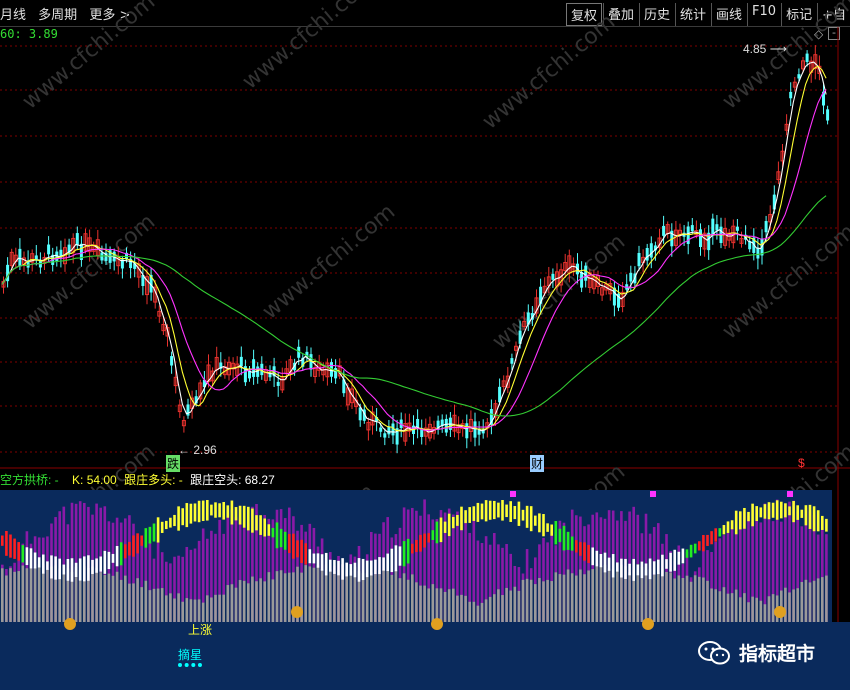 This screenshot has width=850, height=690. I want to click on watermark-text: www.cfchi.com, so click(549, 71).